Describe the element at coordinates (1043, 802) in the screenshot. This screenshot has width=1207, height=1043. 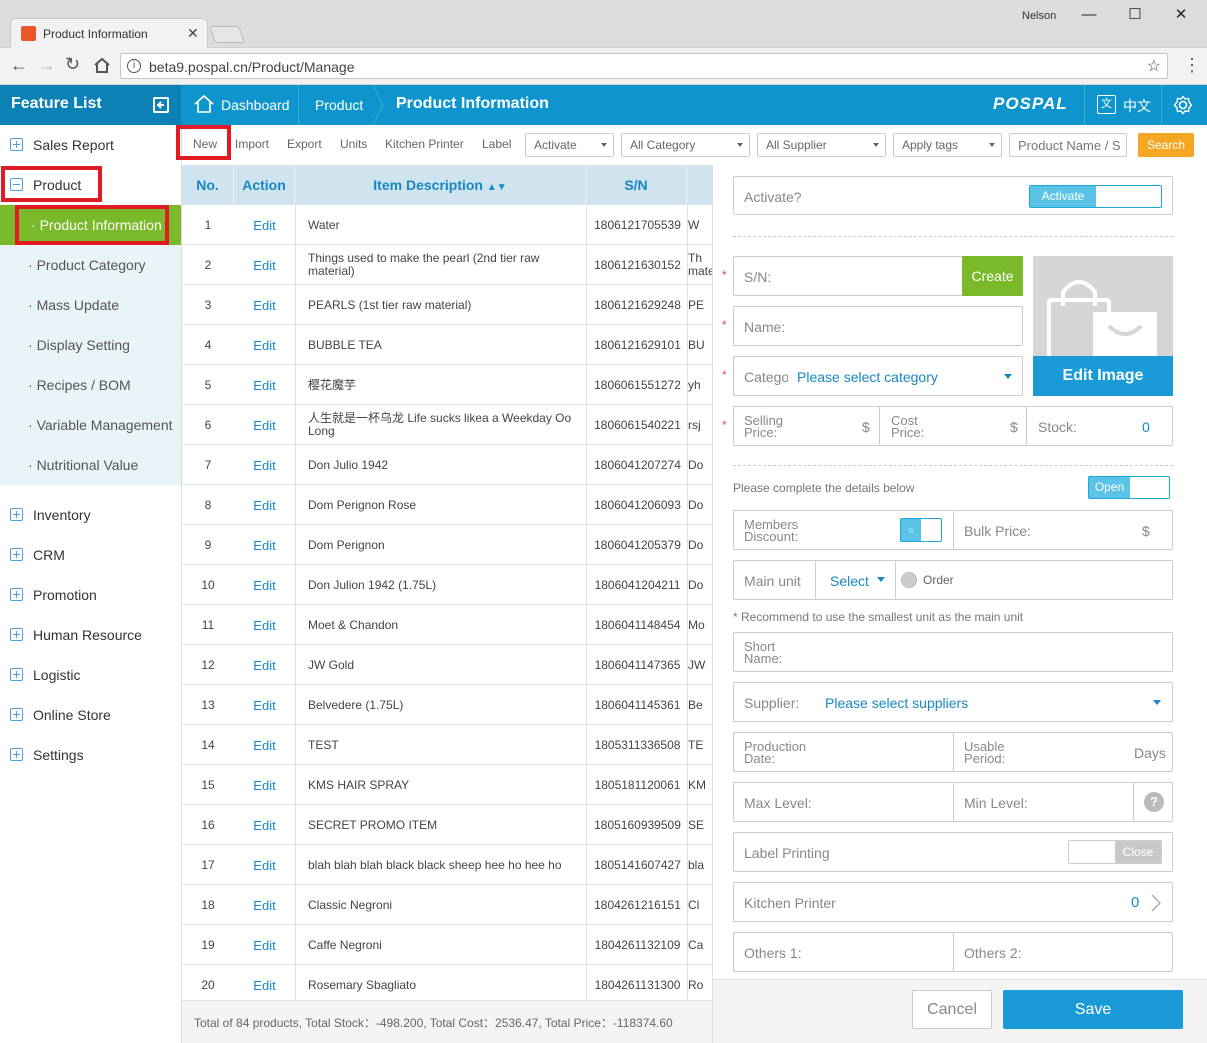
I see `min-level-input` at that location.